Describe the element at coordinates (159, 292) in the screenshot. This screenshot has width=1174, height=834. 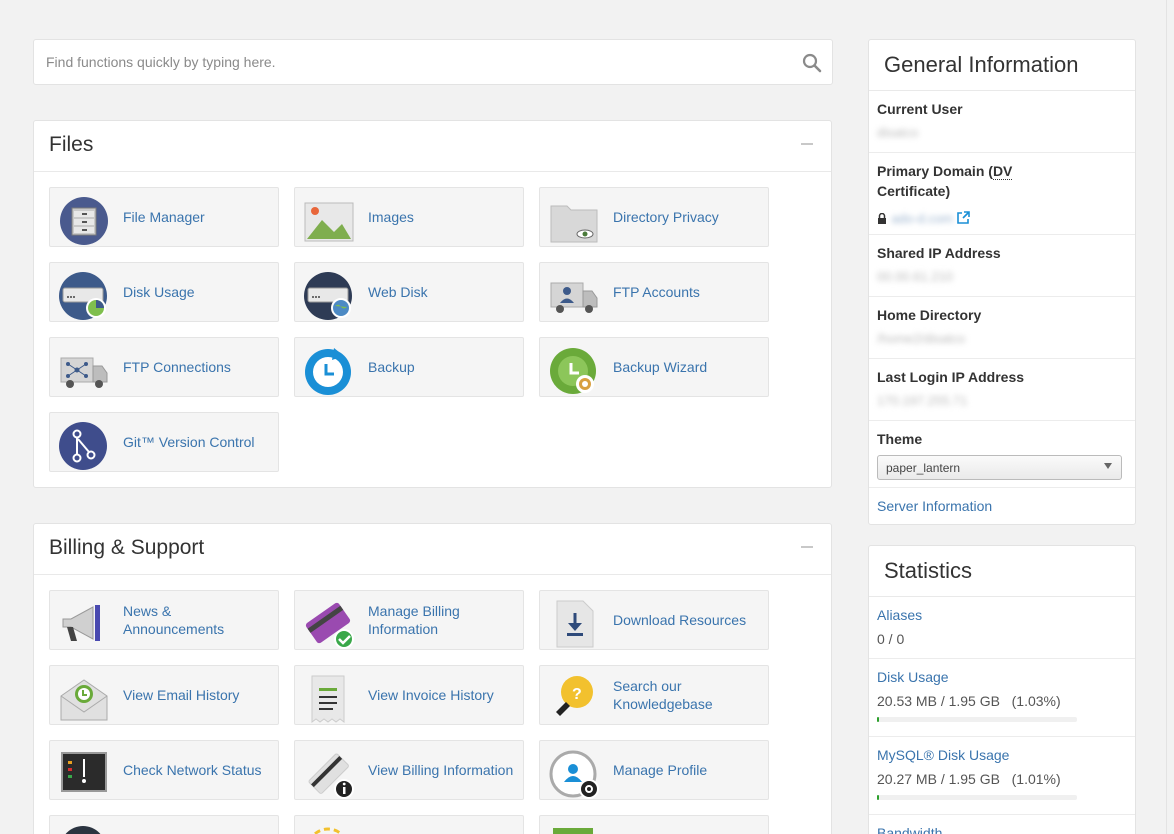
I see `item-label: Disk Usage` at that location.